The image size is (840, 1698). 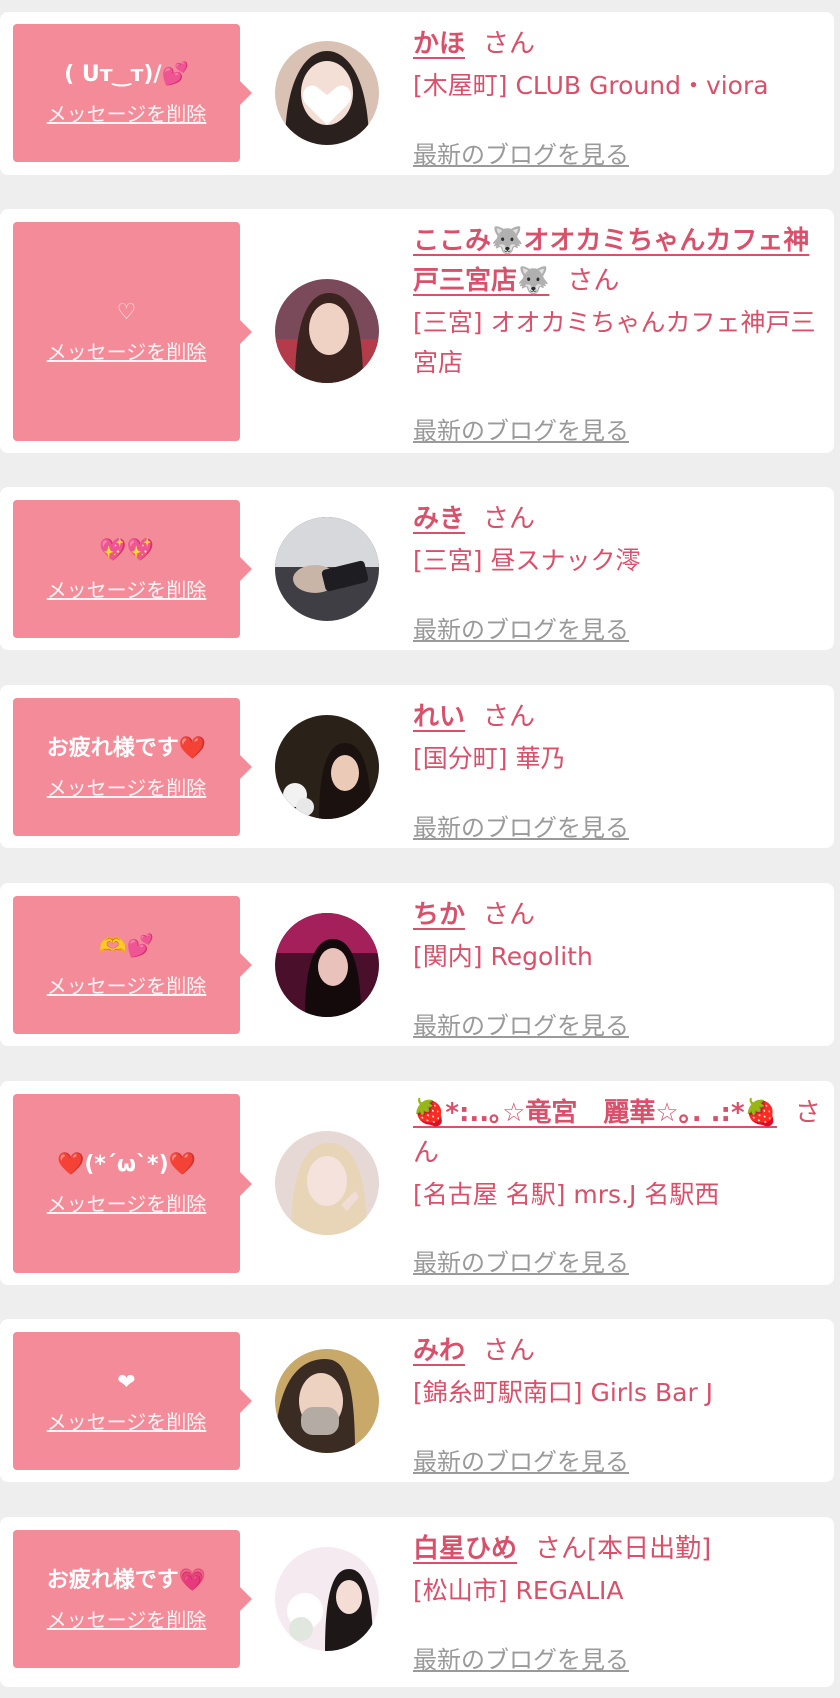 I want to click on user-name-link: ちか, so click(x=439, y=915).